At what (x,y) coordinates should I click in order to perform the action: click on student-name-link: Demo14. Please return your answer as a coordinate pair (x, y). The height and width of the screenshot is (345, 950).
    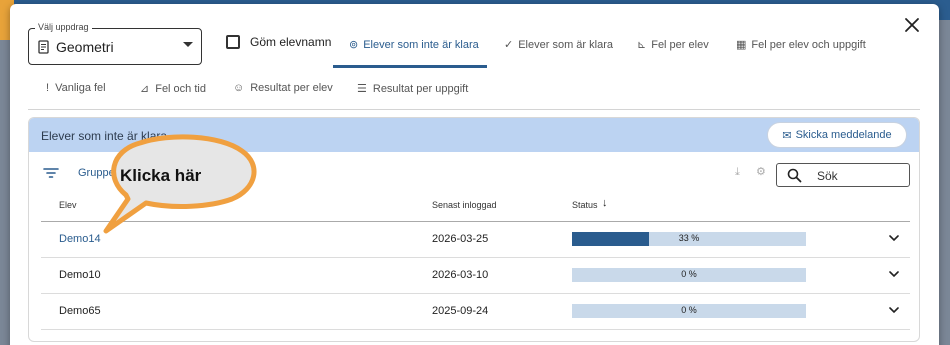
    Looking at the image, I should click on (80, 239).